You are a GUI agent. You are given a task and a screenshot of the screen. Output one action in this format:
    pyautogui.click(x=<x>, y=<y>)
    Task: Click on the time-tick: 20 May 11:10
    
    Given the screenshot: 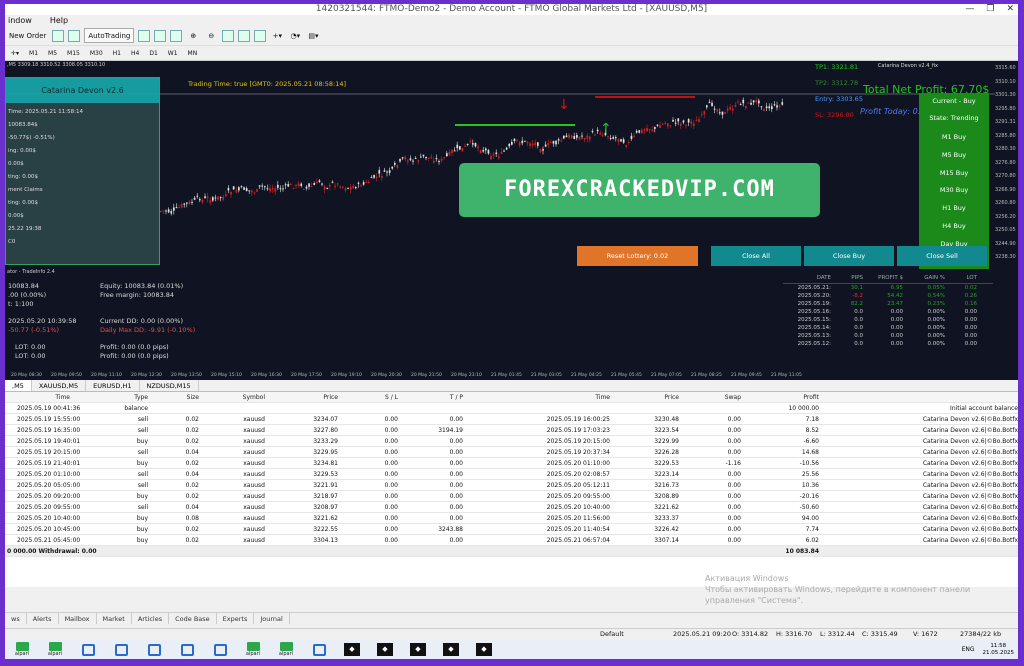 What is the action you would take?
    pyautogui.click(x=106, y=375)
    